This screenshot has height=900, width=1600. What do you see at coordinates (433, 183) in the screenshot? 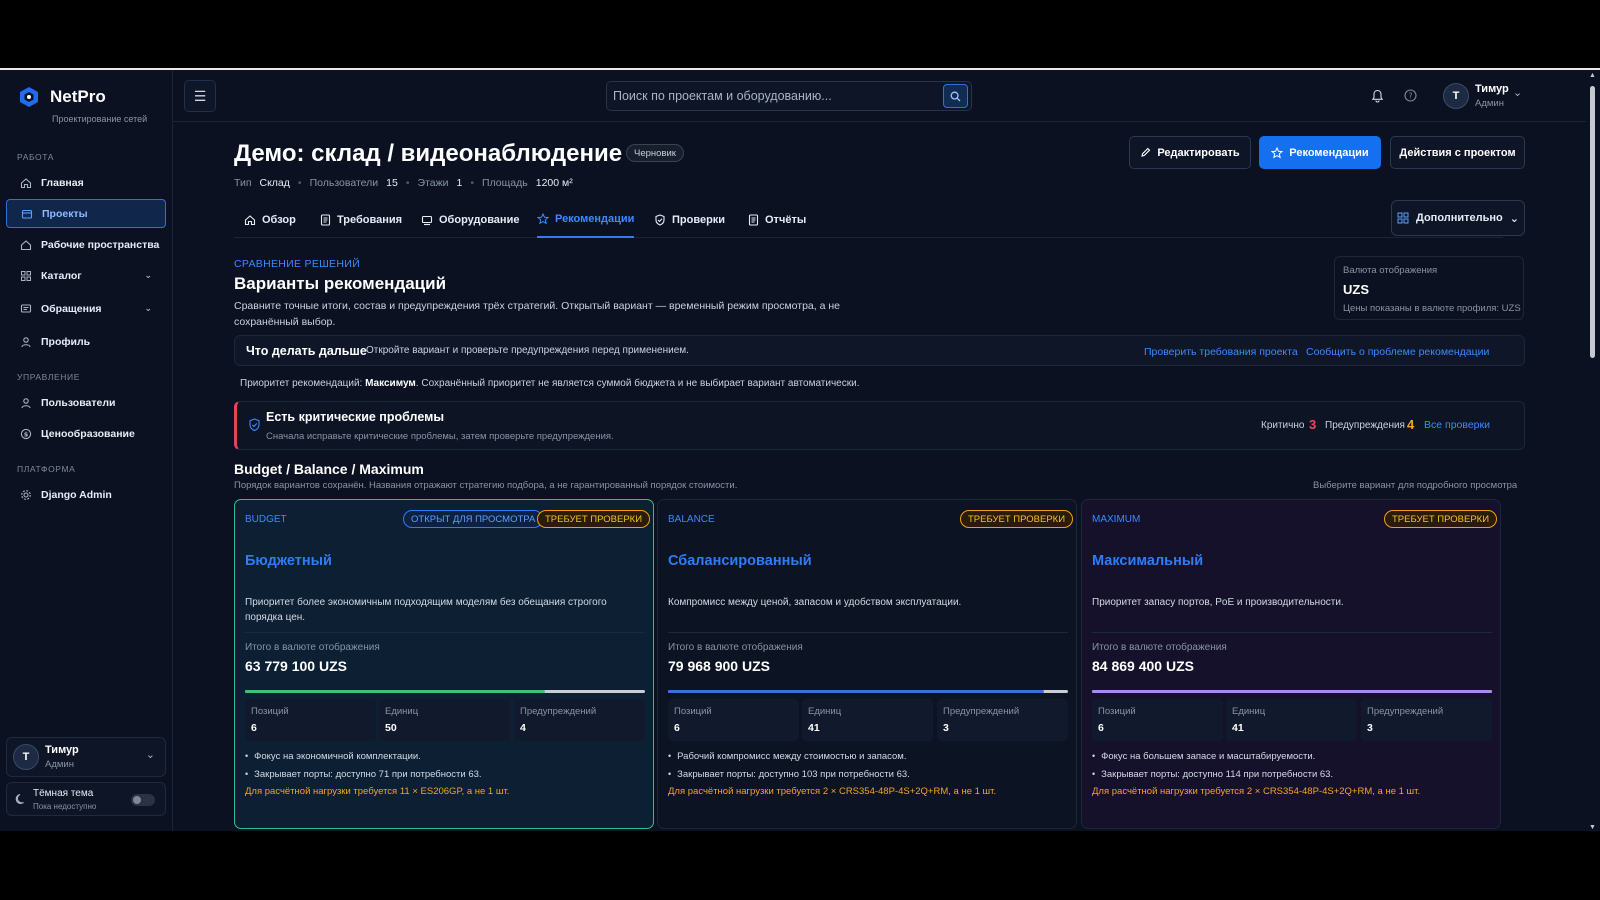
I see `meta-floors-label: Этажи` at bounding box center [433, 183].